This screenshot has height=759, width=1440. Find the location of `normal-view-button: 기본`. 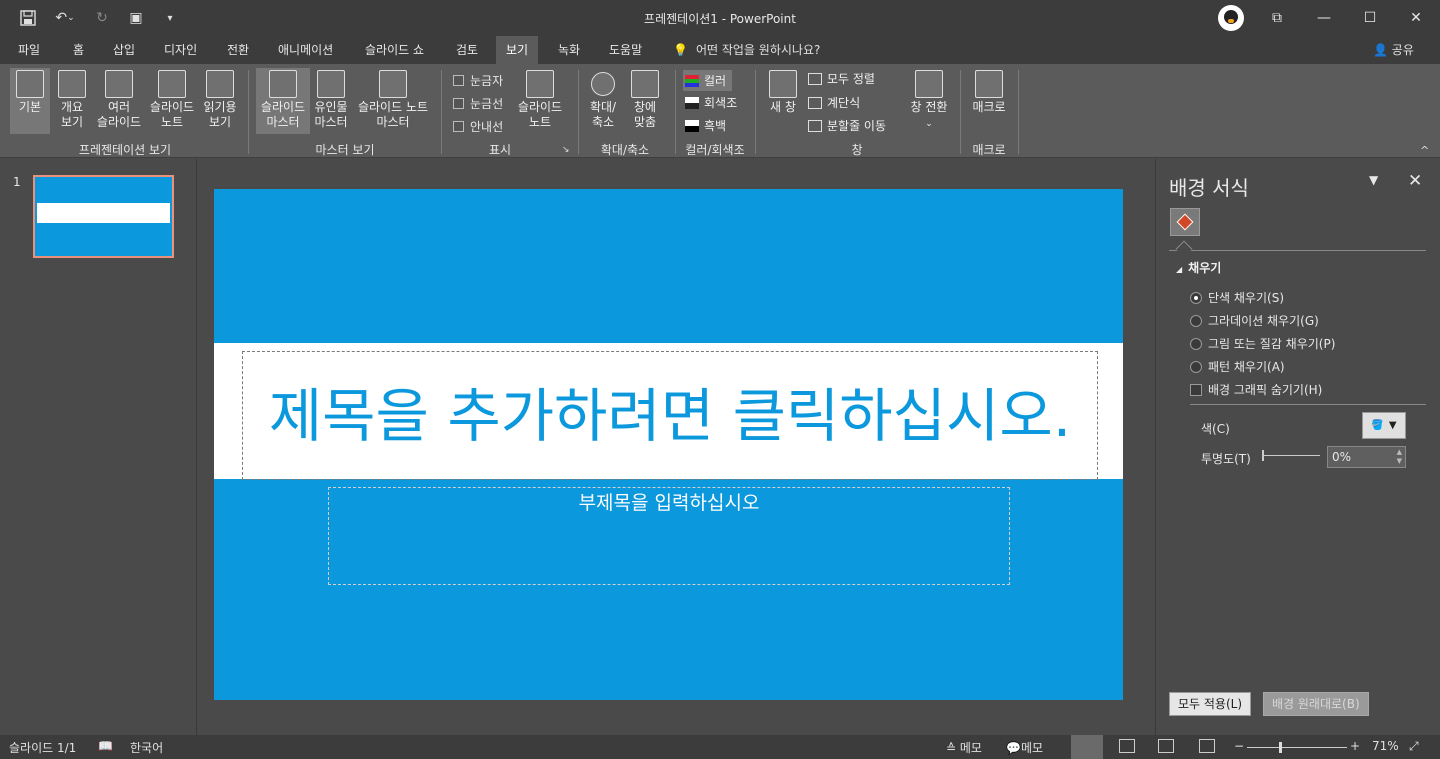

normal-view-button: 기본 is located at coordinates (30, 101).